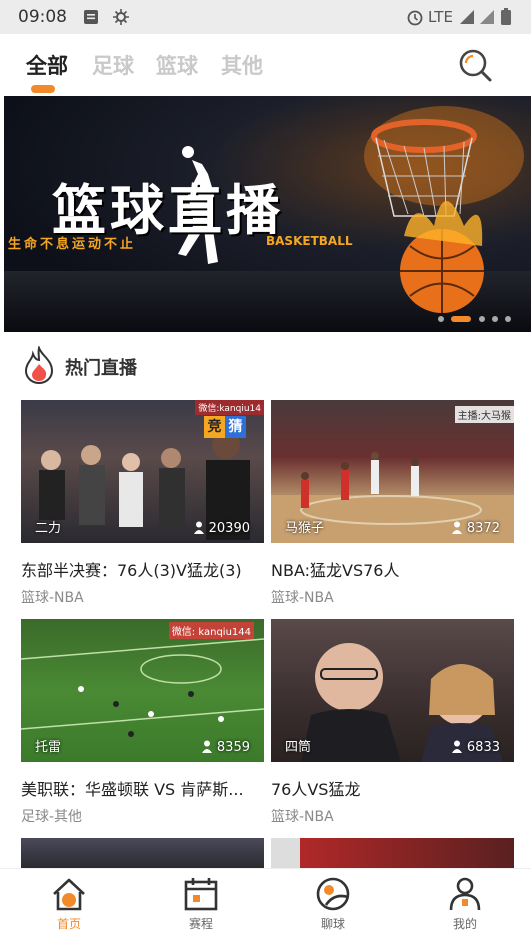 This screenshot has height=936, width=531. What do you see at coordinates (483, 528) in the screenshot?
I see `viewer-count-value: 8372` at bounding box center [483, 528].